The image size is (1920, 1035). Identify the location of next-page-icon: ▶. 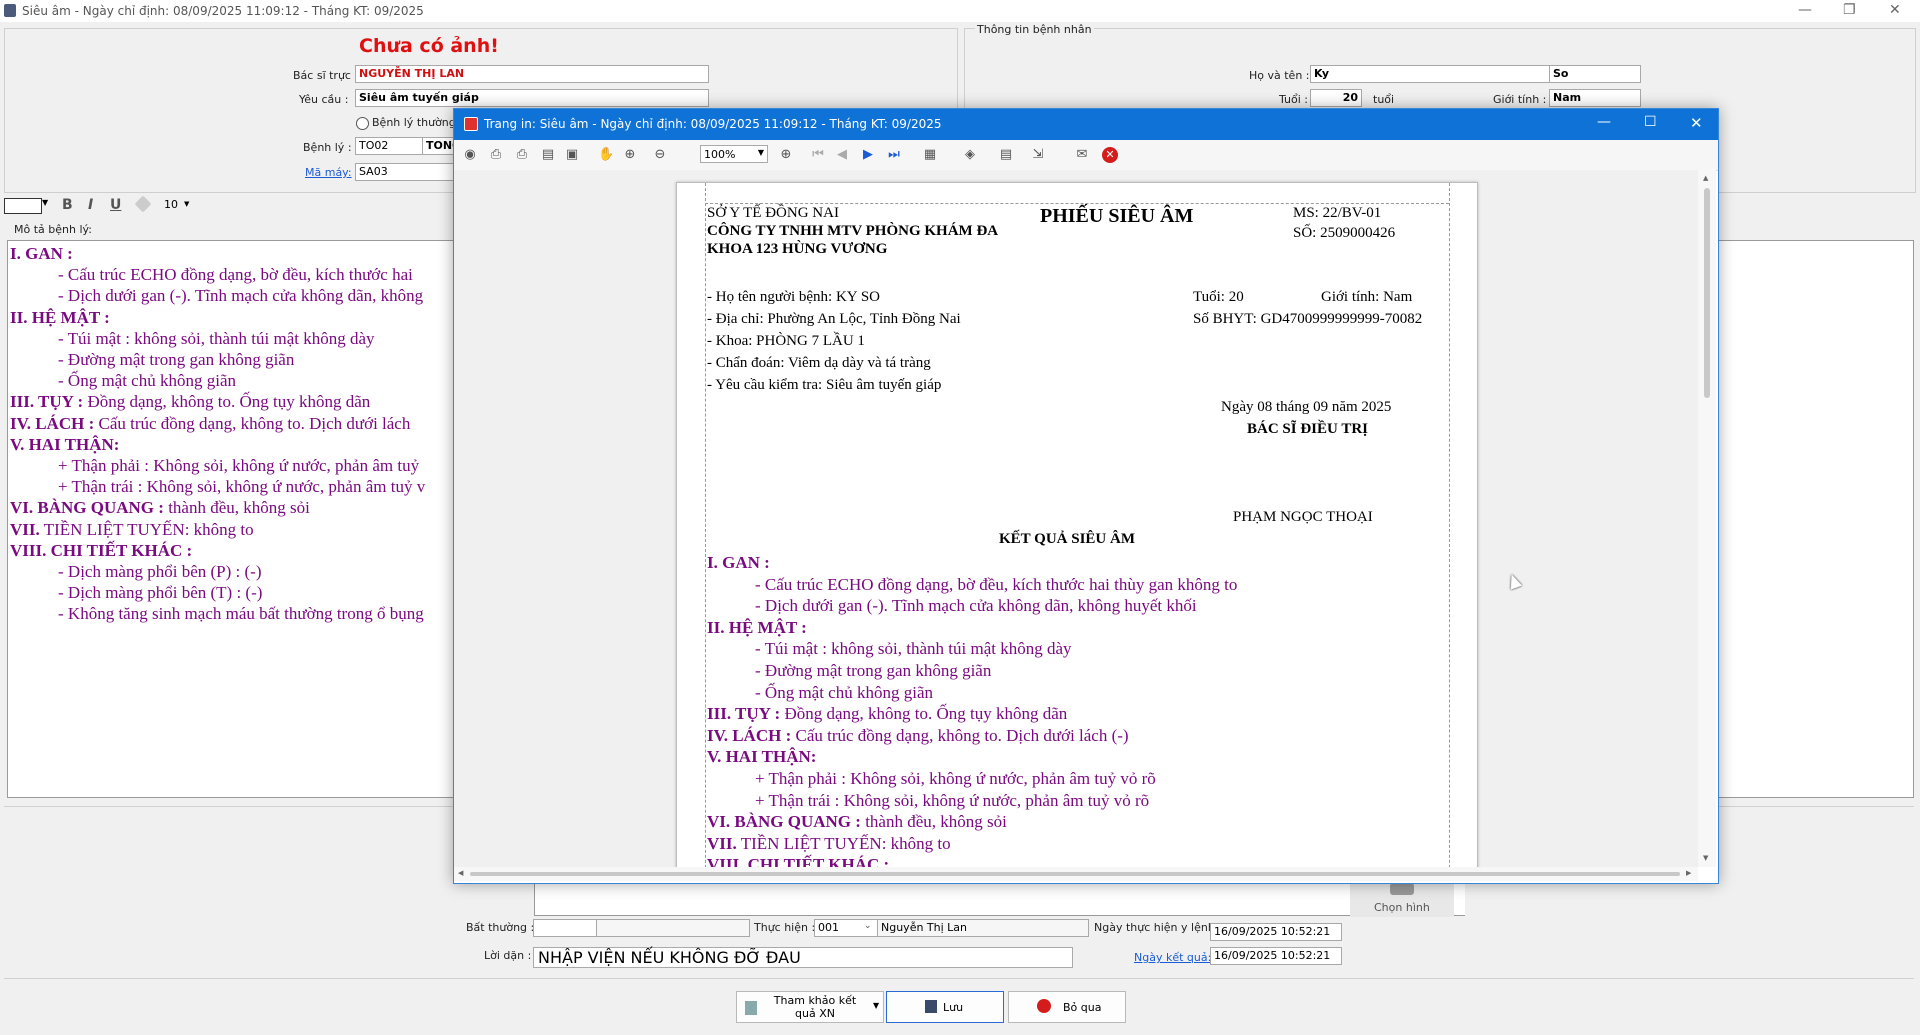
(868, 155).